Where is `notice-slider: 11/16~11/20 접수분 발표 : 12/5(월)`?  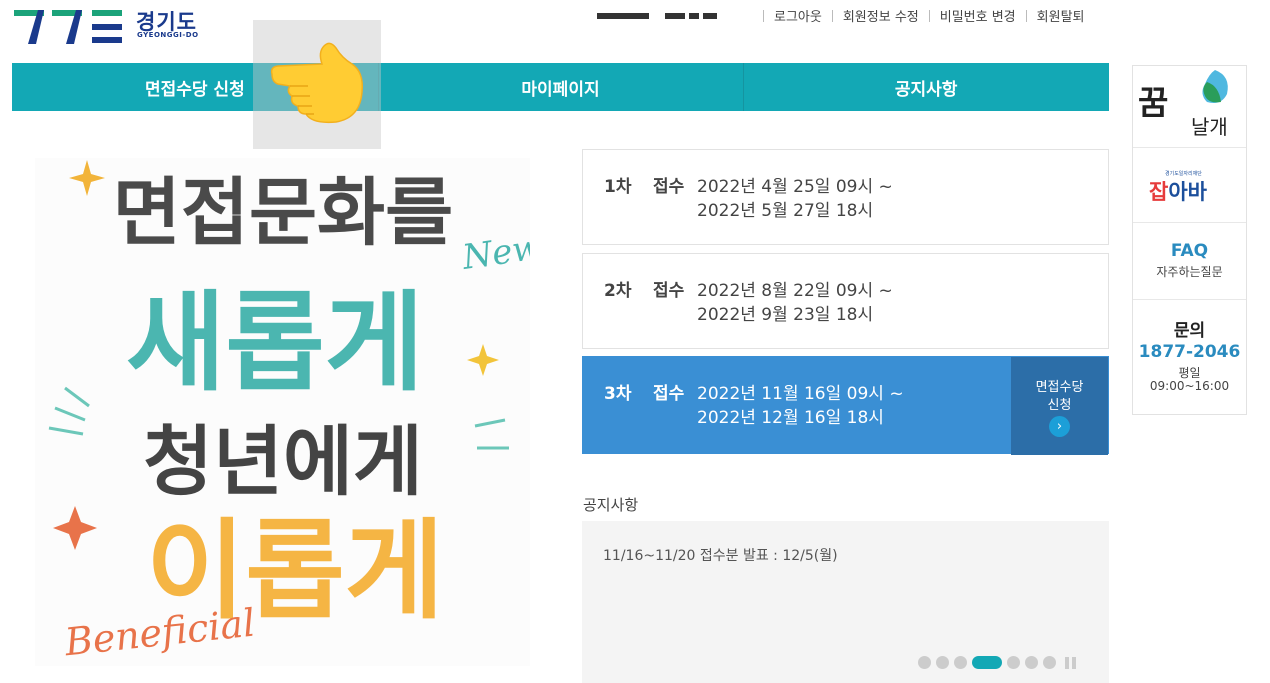
notice-slider: 11/16~11/20 접수분 발표 : 12/5(월) is located at coordinates (845, 602).